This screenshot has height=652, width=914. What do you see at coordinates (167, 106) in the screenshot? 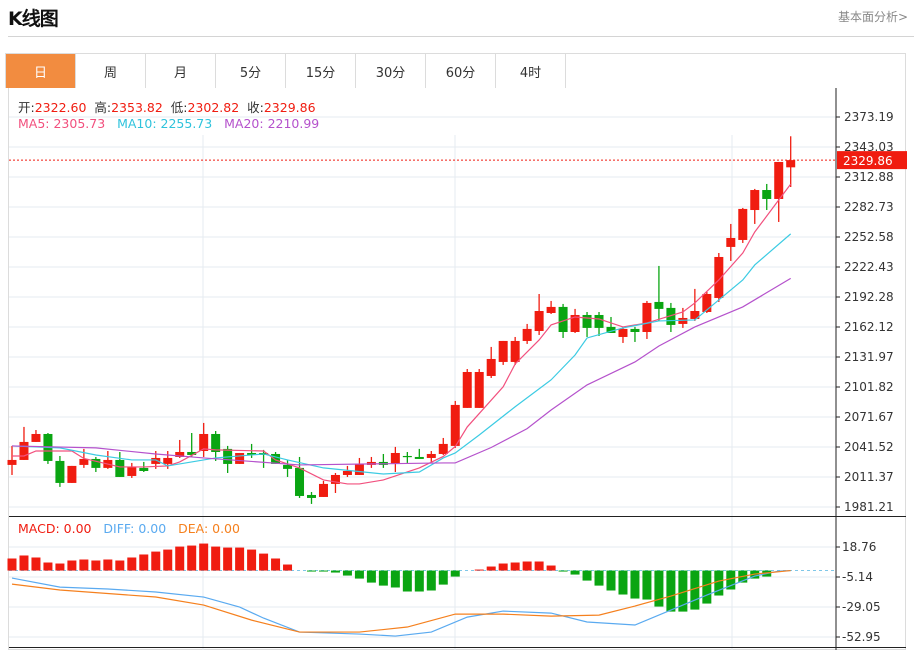
I see `ohlc-legend: 开:2322.60 高:2353.82 低:2302.82 收:2329.86` at bounding box center [167, 106].